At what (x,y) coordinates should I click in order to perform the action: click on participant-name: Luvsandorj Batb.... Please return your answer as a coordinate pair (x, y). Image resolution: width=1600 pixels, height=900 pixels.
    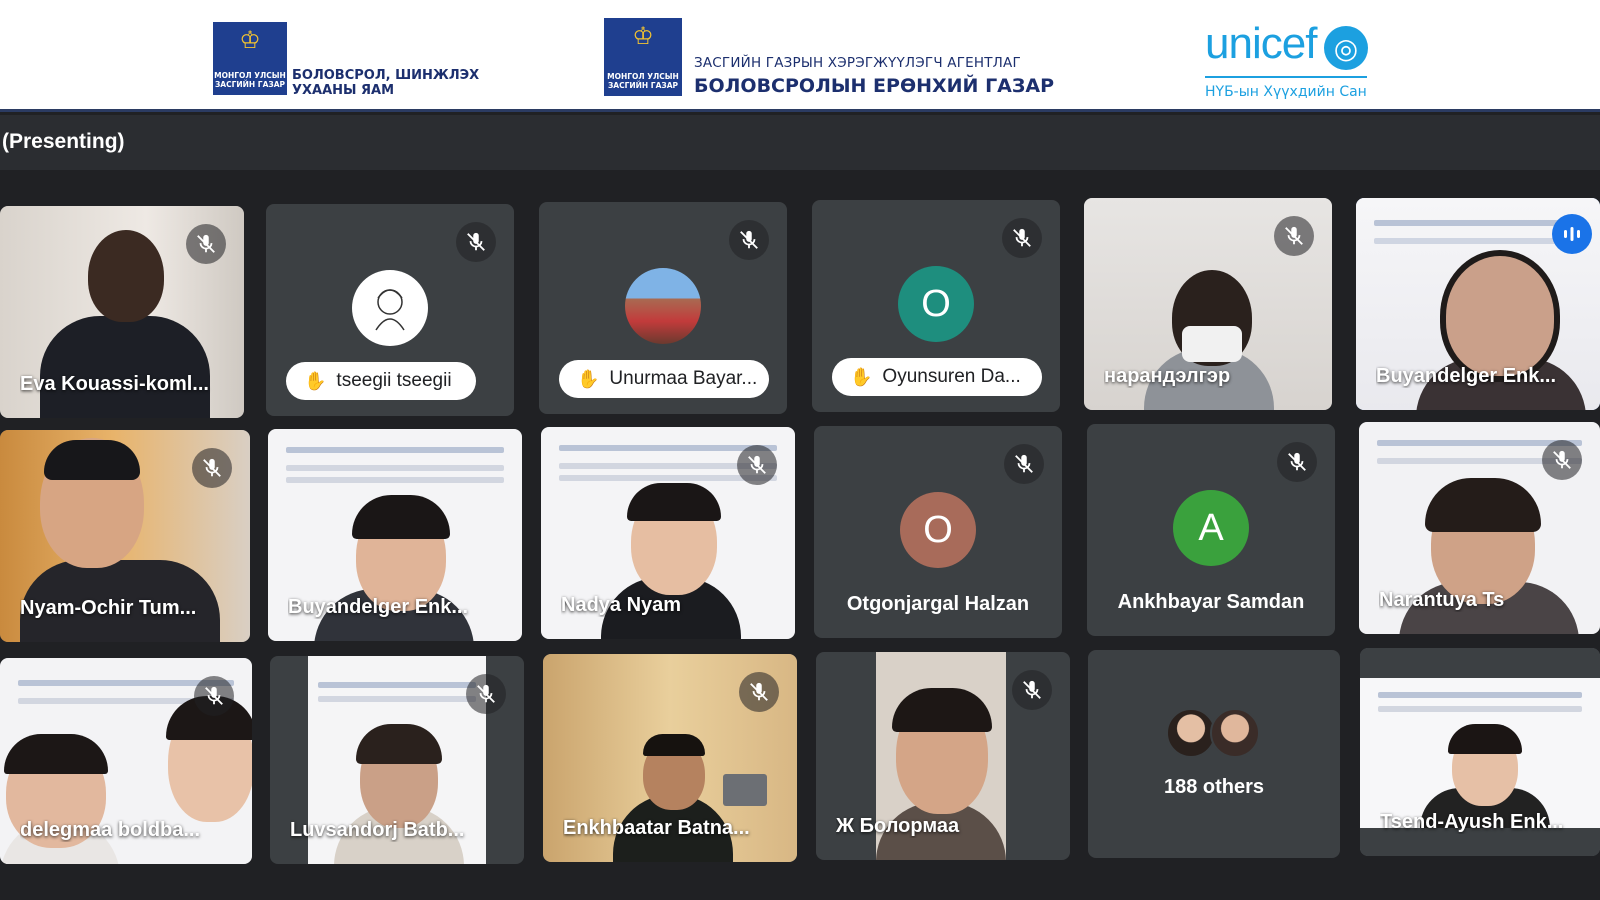
    Looking at the image, I should click on (377, 830).